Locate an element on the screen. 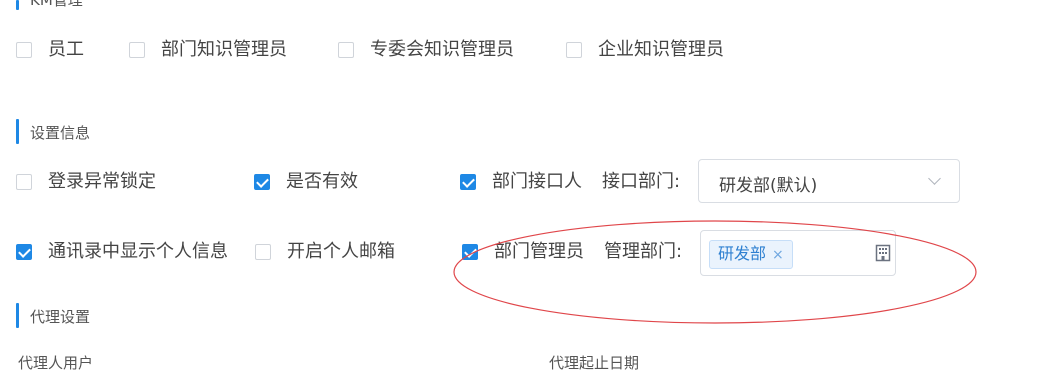 This screenshot has width=1042, height=373. proxy-section-bar is located at coordinates (17, 315).